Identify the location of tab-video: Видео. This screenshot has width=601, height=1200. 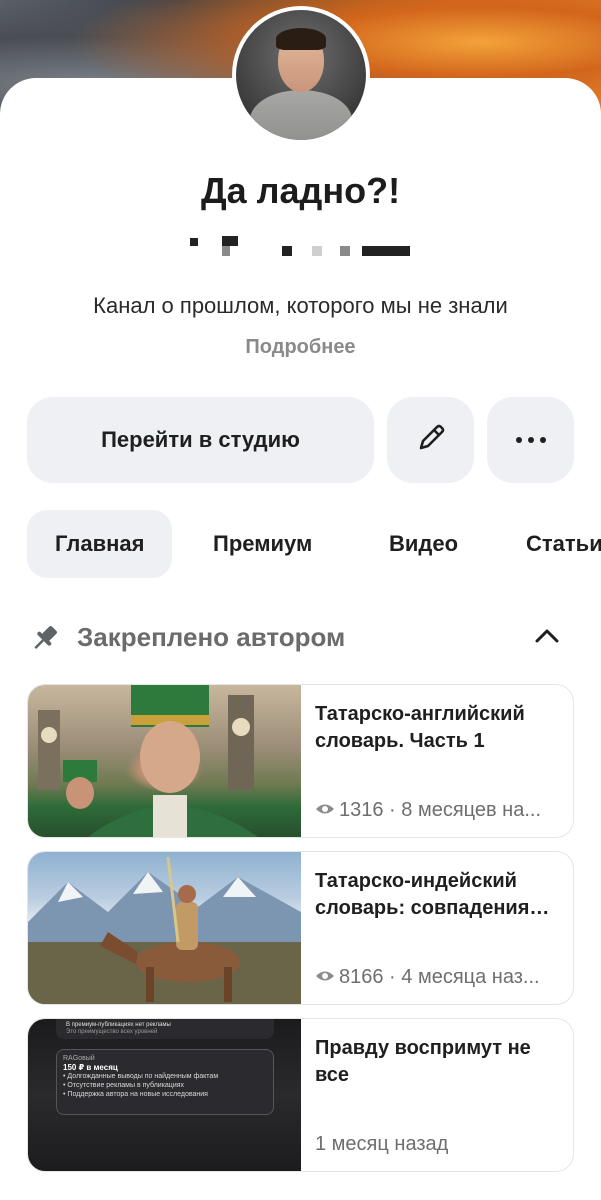
(423, 544).